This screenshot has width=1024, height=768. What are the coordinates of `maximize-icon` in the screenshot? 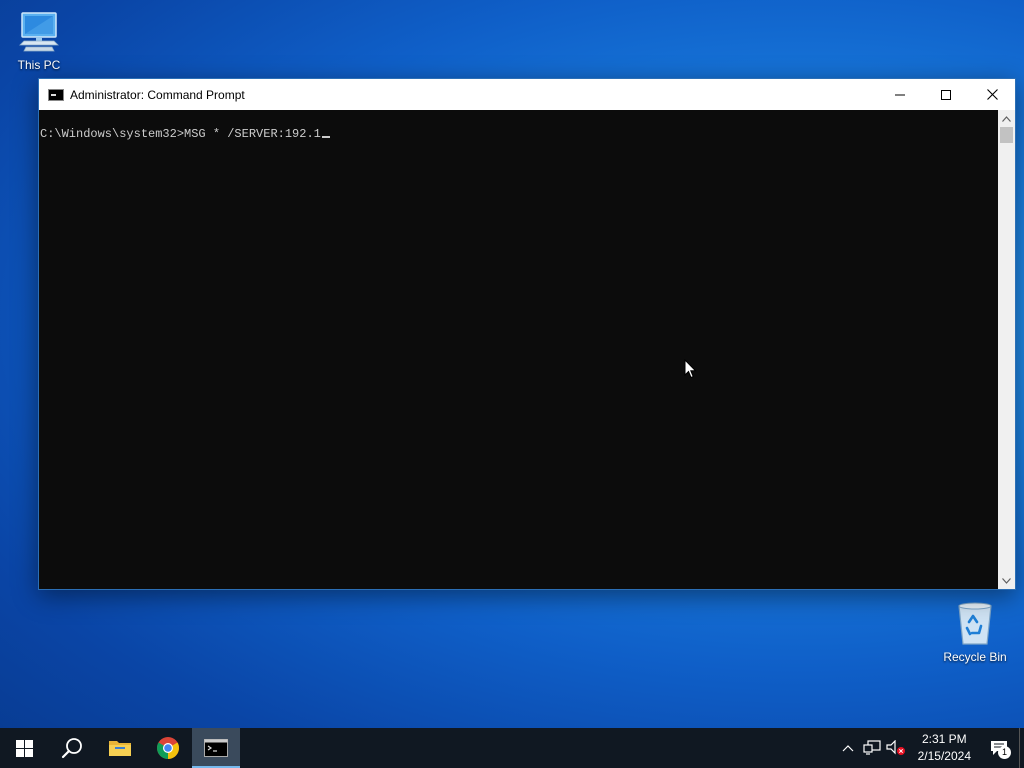 It's located at (946, 94).